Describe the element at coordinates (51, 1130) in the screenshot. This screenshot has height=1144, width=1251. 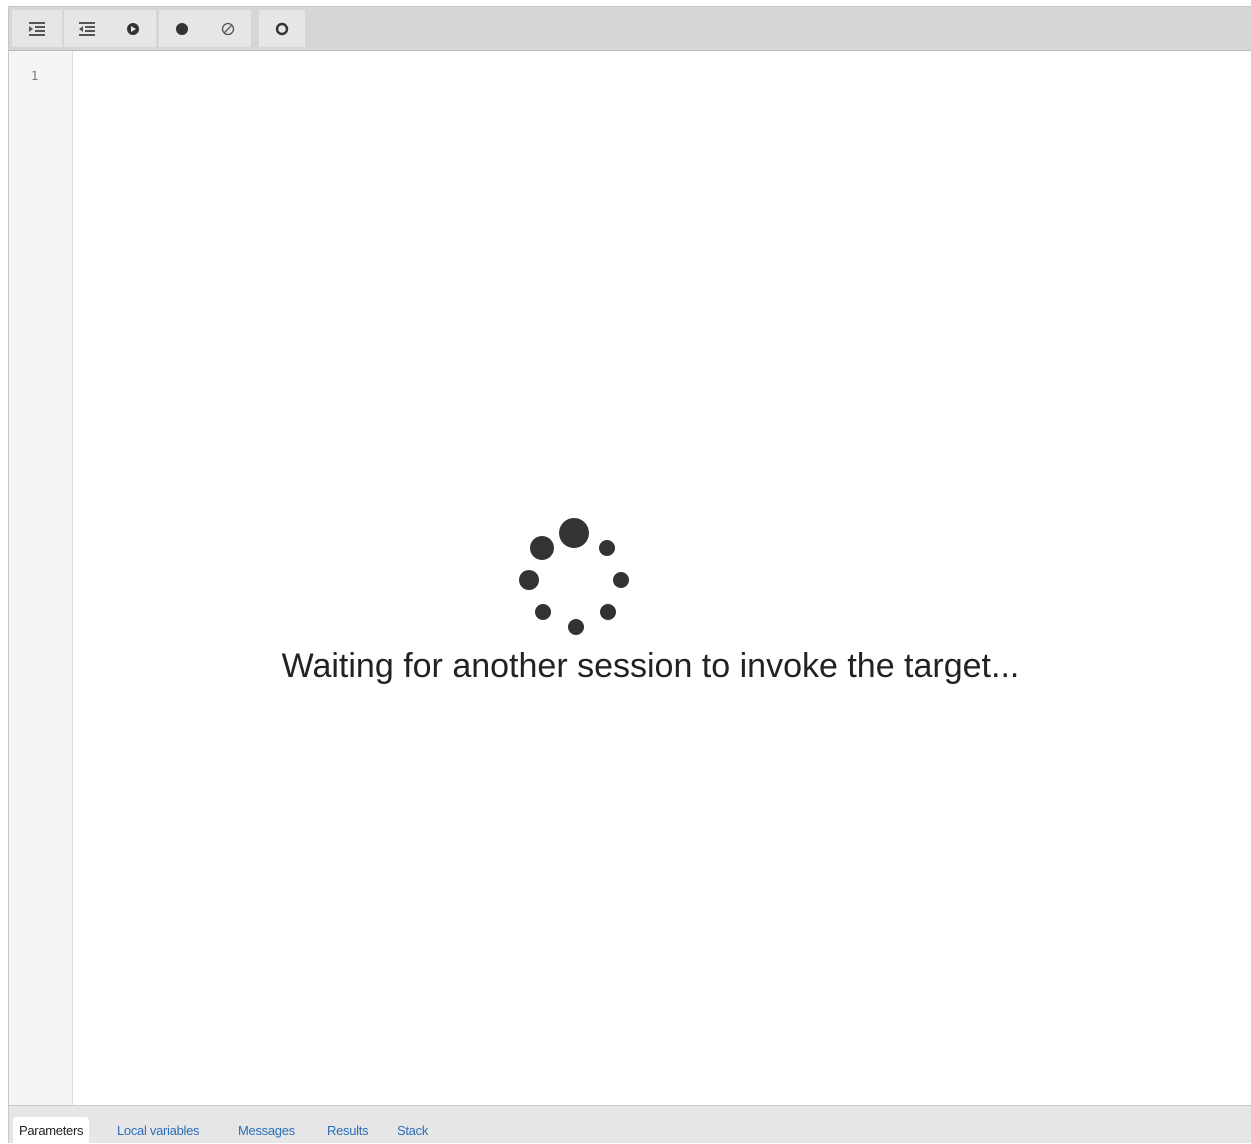
I see `tab-parameters: Parameters` at that location.